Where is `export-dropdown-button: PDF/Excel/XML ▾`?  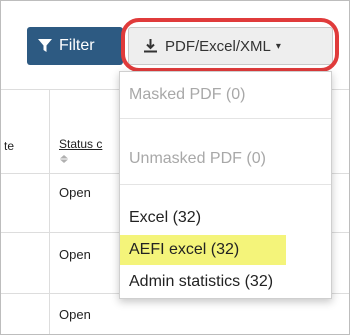 export-dropdown-button: PDF/Excel/XML ▾ is located at coordinates (230, 46).